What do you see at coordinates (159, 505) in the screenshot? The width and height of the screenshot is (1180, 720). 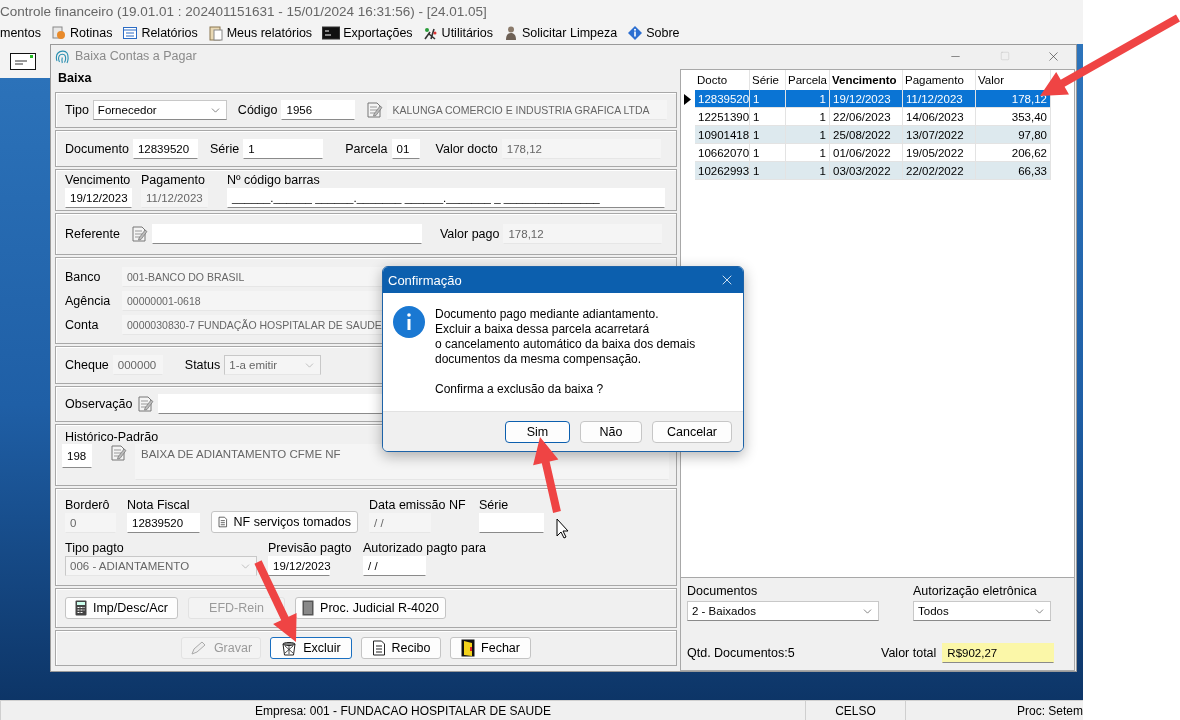 I see `field-label: Nota Fiscal` at bounding box center [159, 505].